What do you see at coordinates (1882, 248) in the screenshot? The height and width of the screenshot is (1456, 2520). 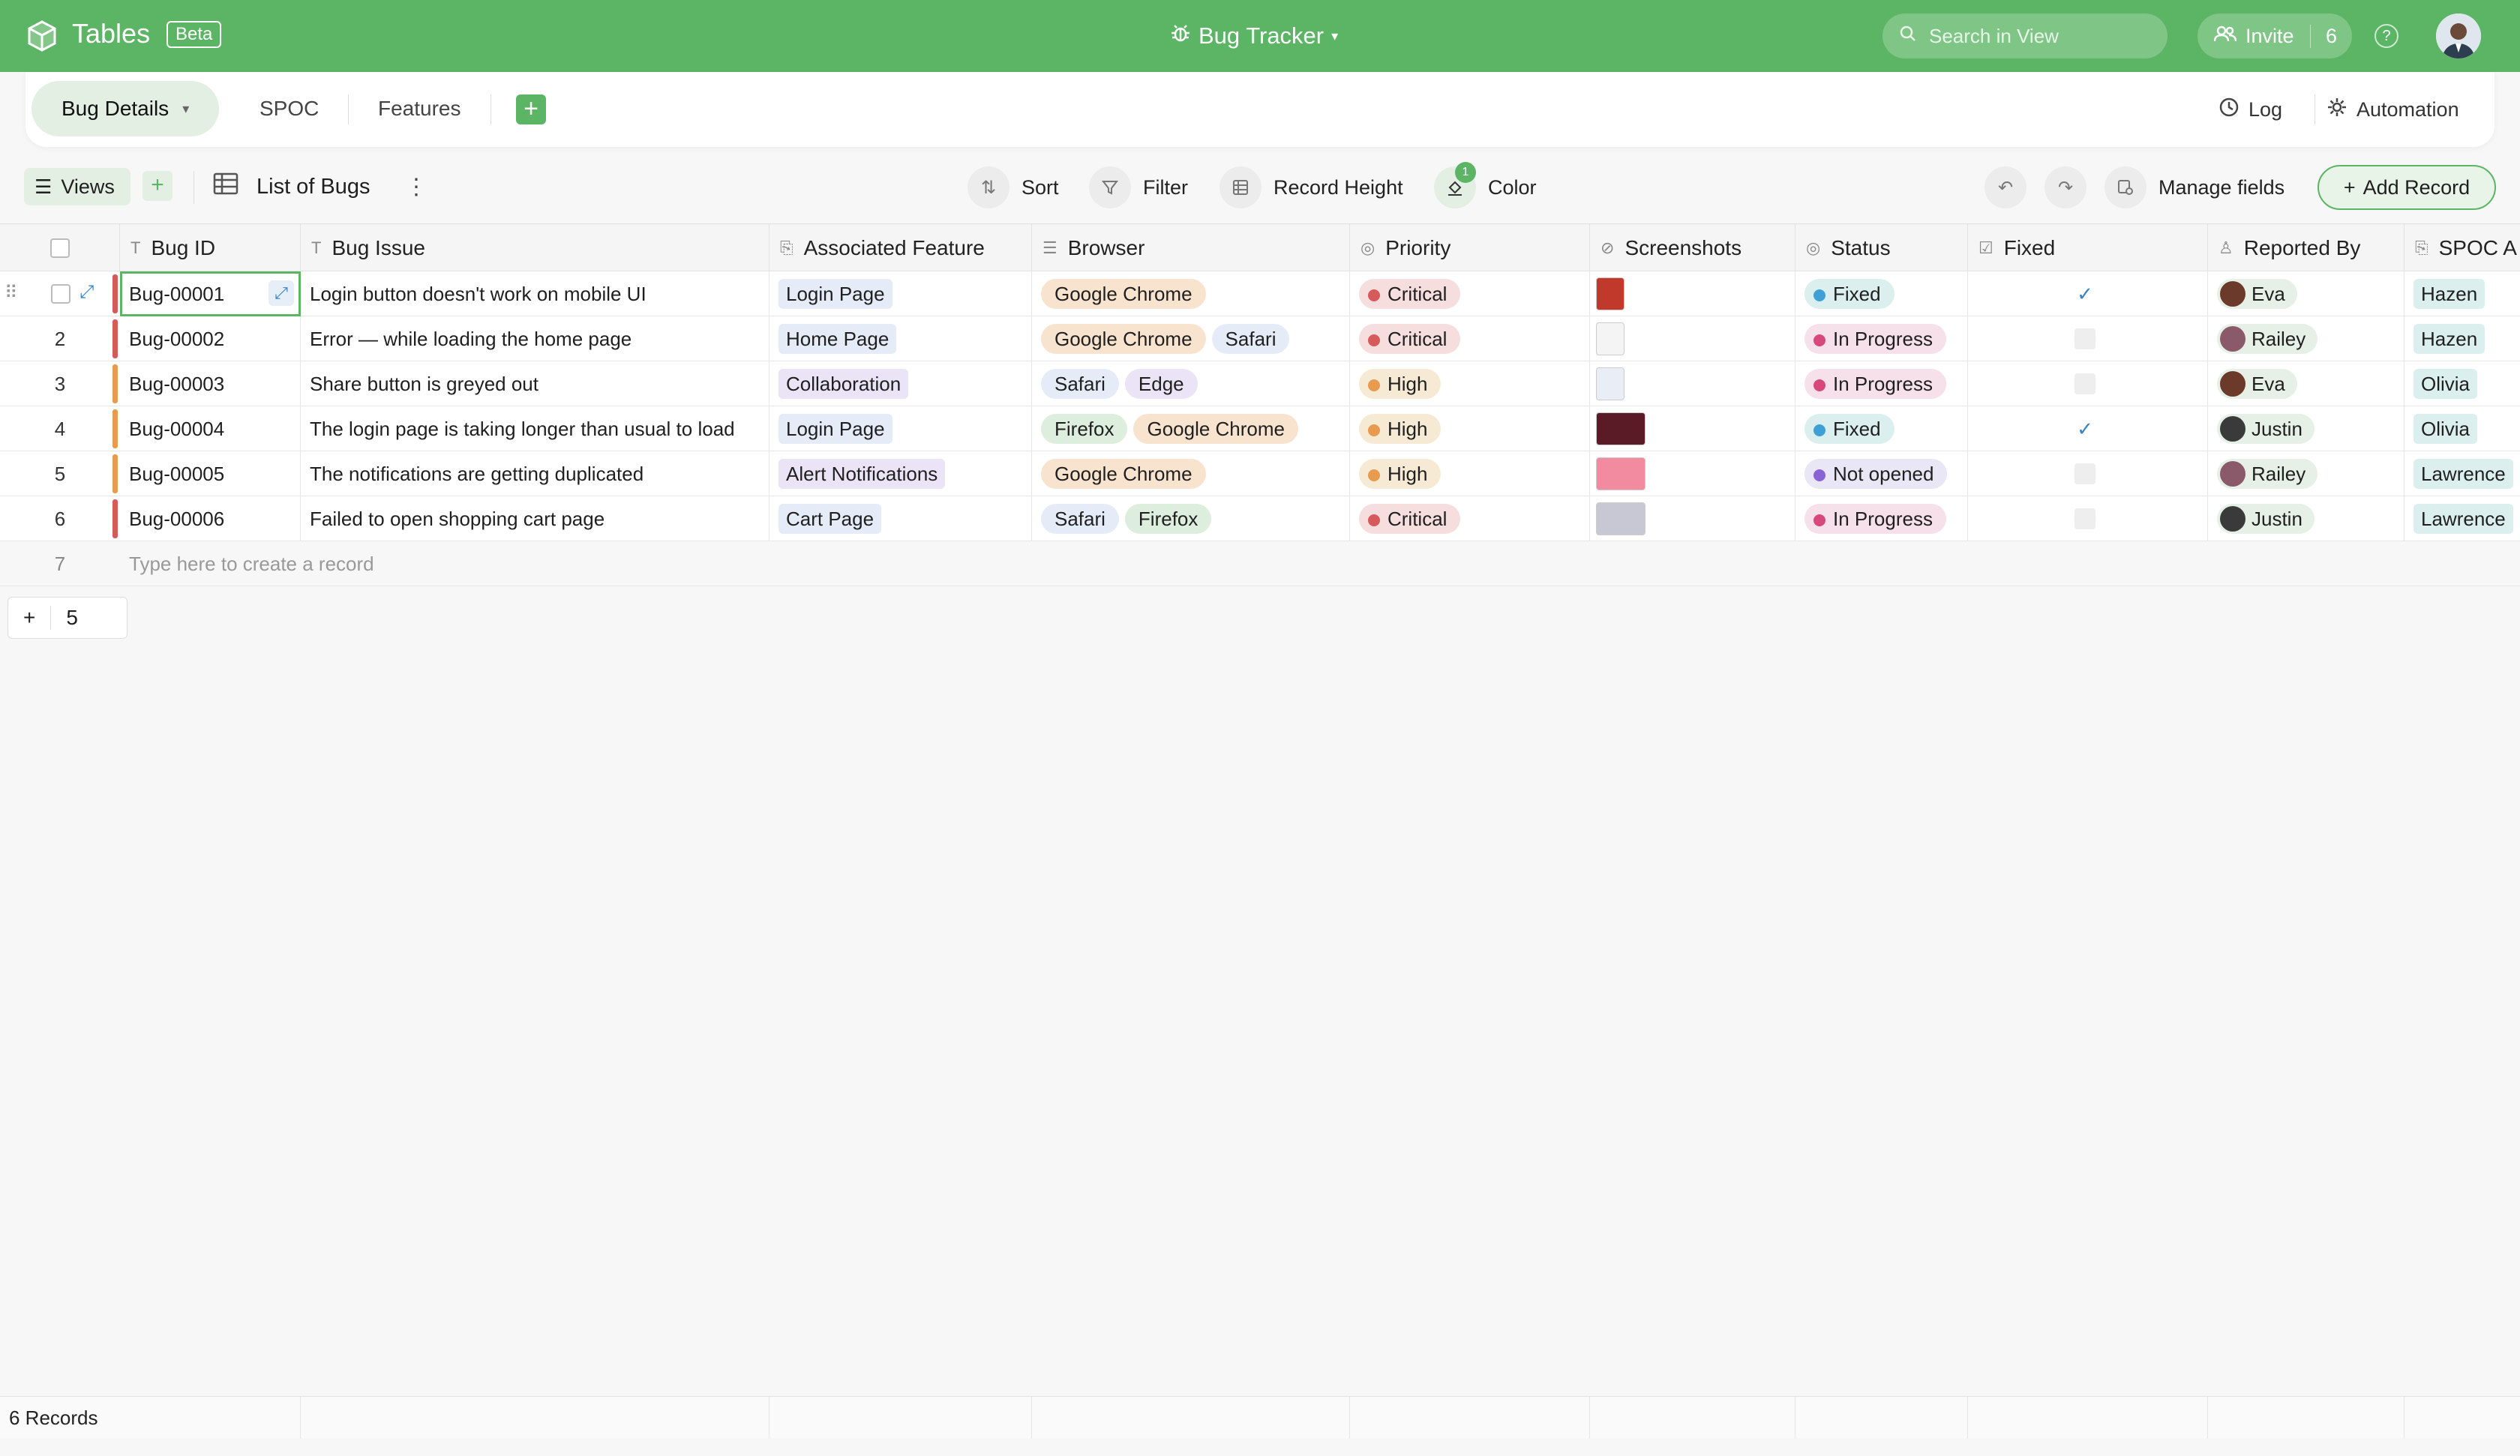 I see `column-header-status: ◎ Status` at bounding box center [1882, 248].